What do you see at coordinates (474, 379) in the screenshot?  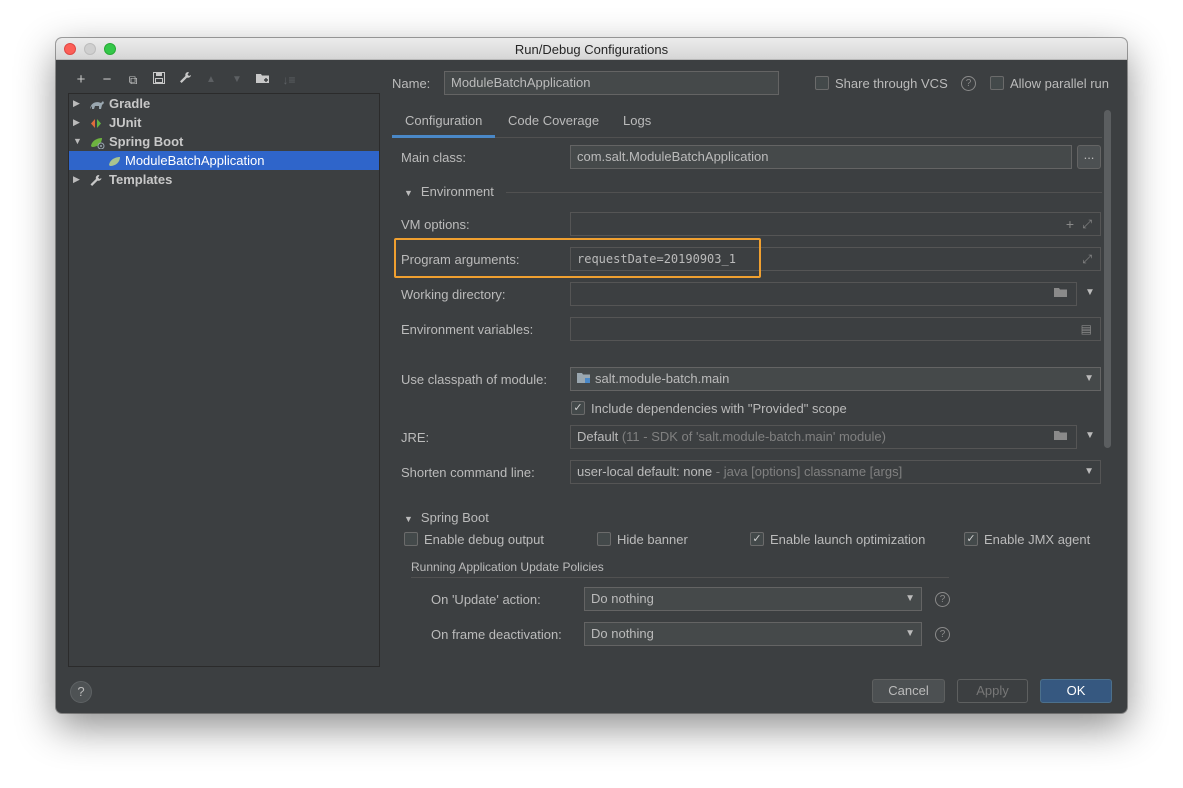 I see `classpath-label: Use classpath of module:` at bounding box center [474, 379].